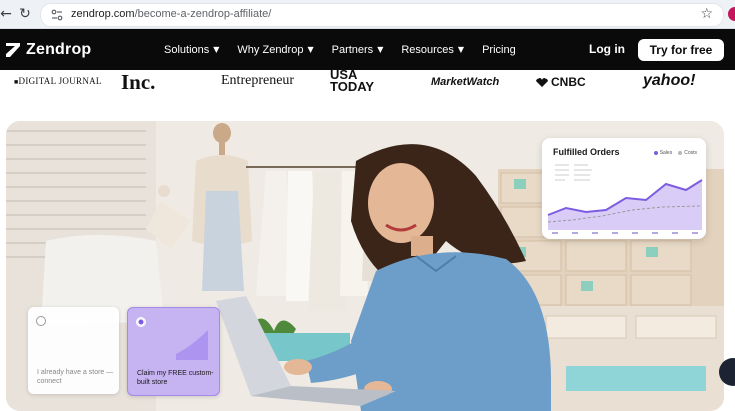 The image size is (735, 411). I want to click on login-link: Log in, so click(607, 49).